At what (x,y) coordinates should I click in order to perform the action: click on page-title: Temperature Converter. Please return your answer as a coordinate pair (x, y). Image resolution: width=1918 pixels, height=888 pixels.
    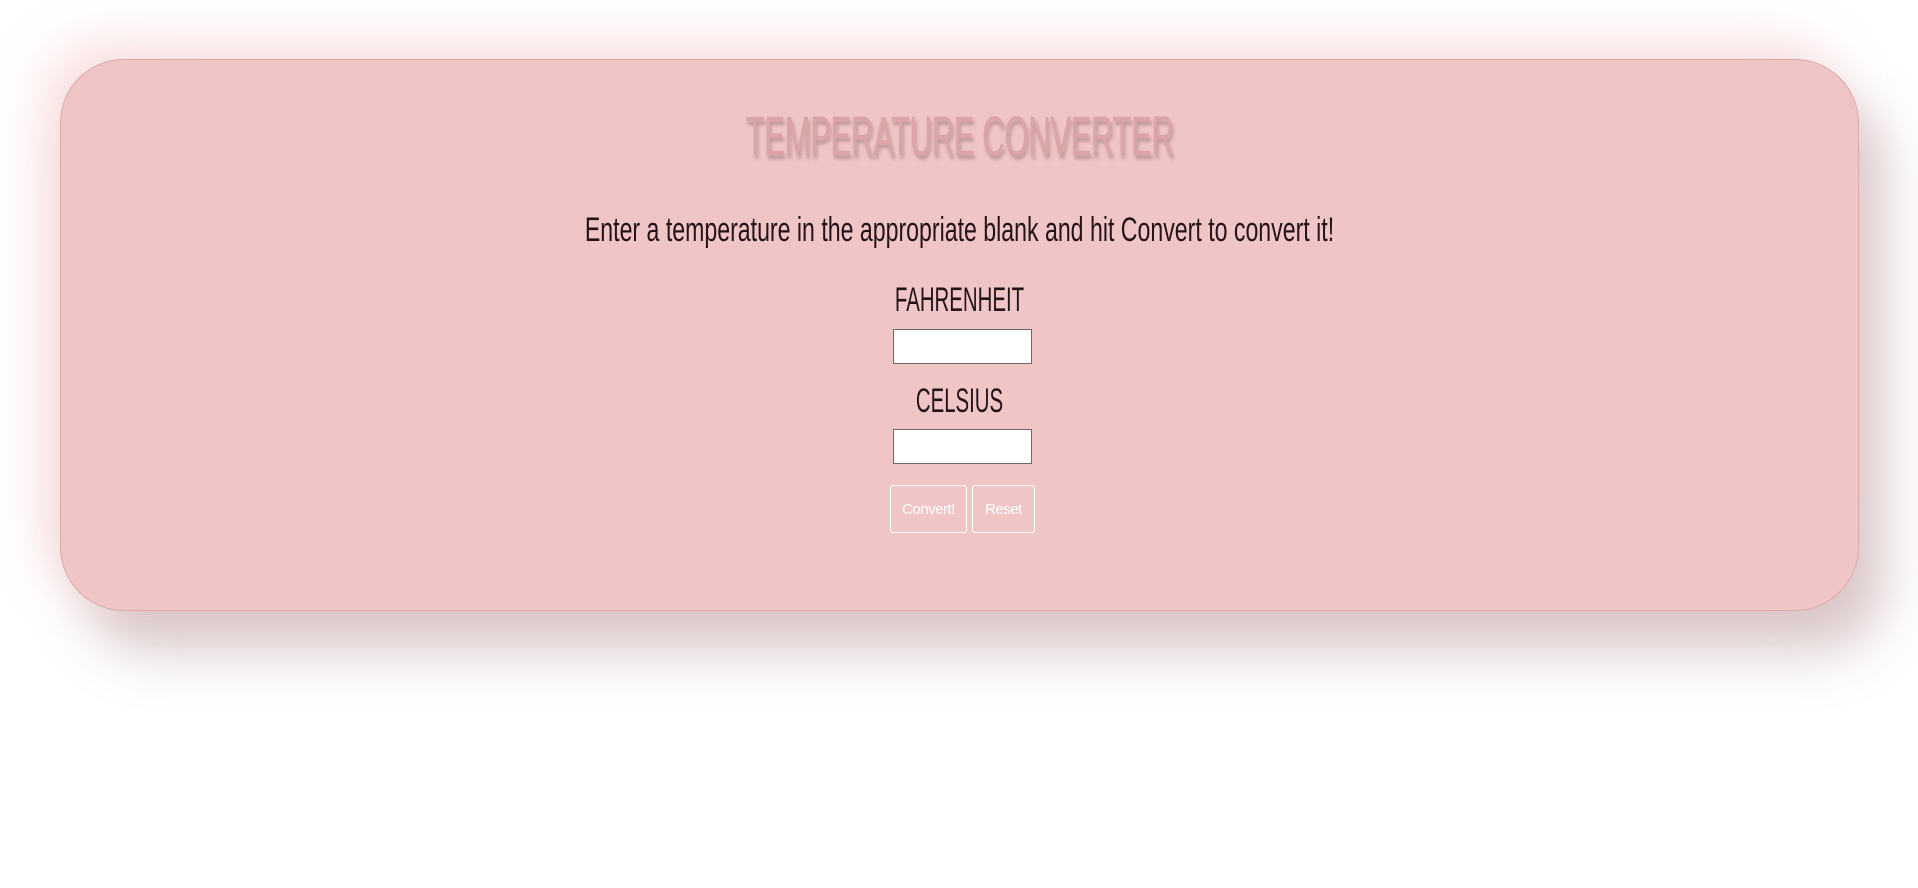
    Looking at the image, I should click on (959, 135).